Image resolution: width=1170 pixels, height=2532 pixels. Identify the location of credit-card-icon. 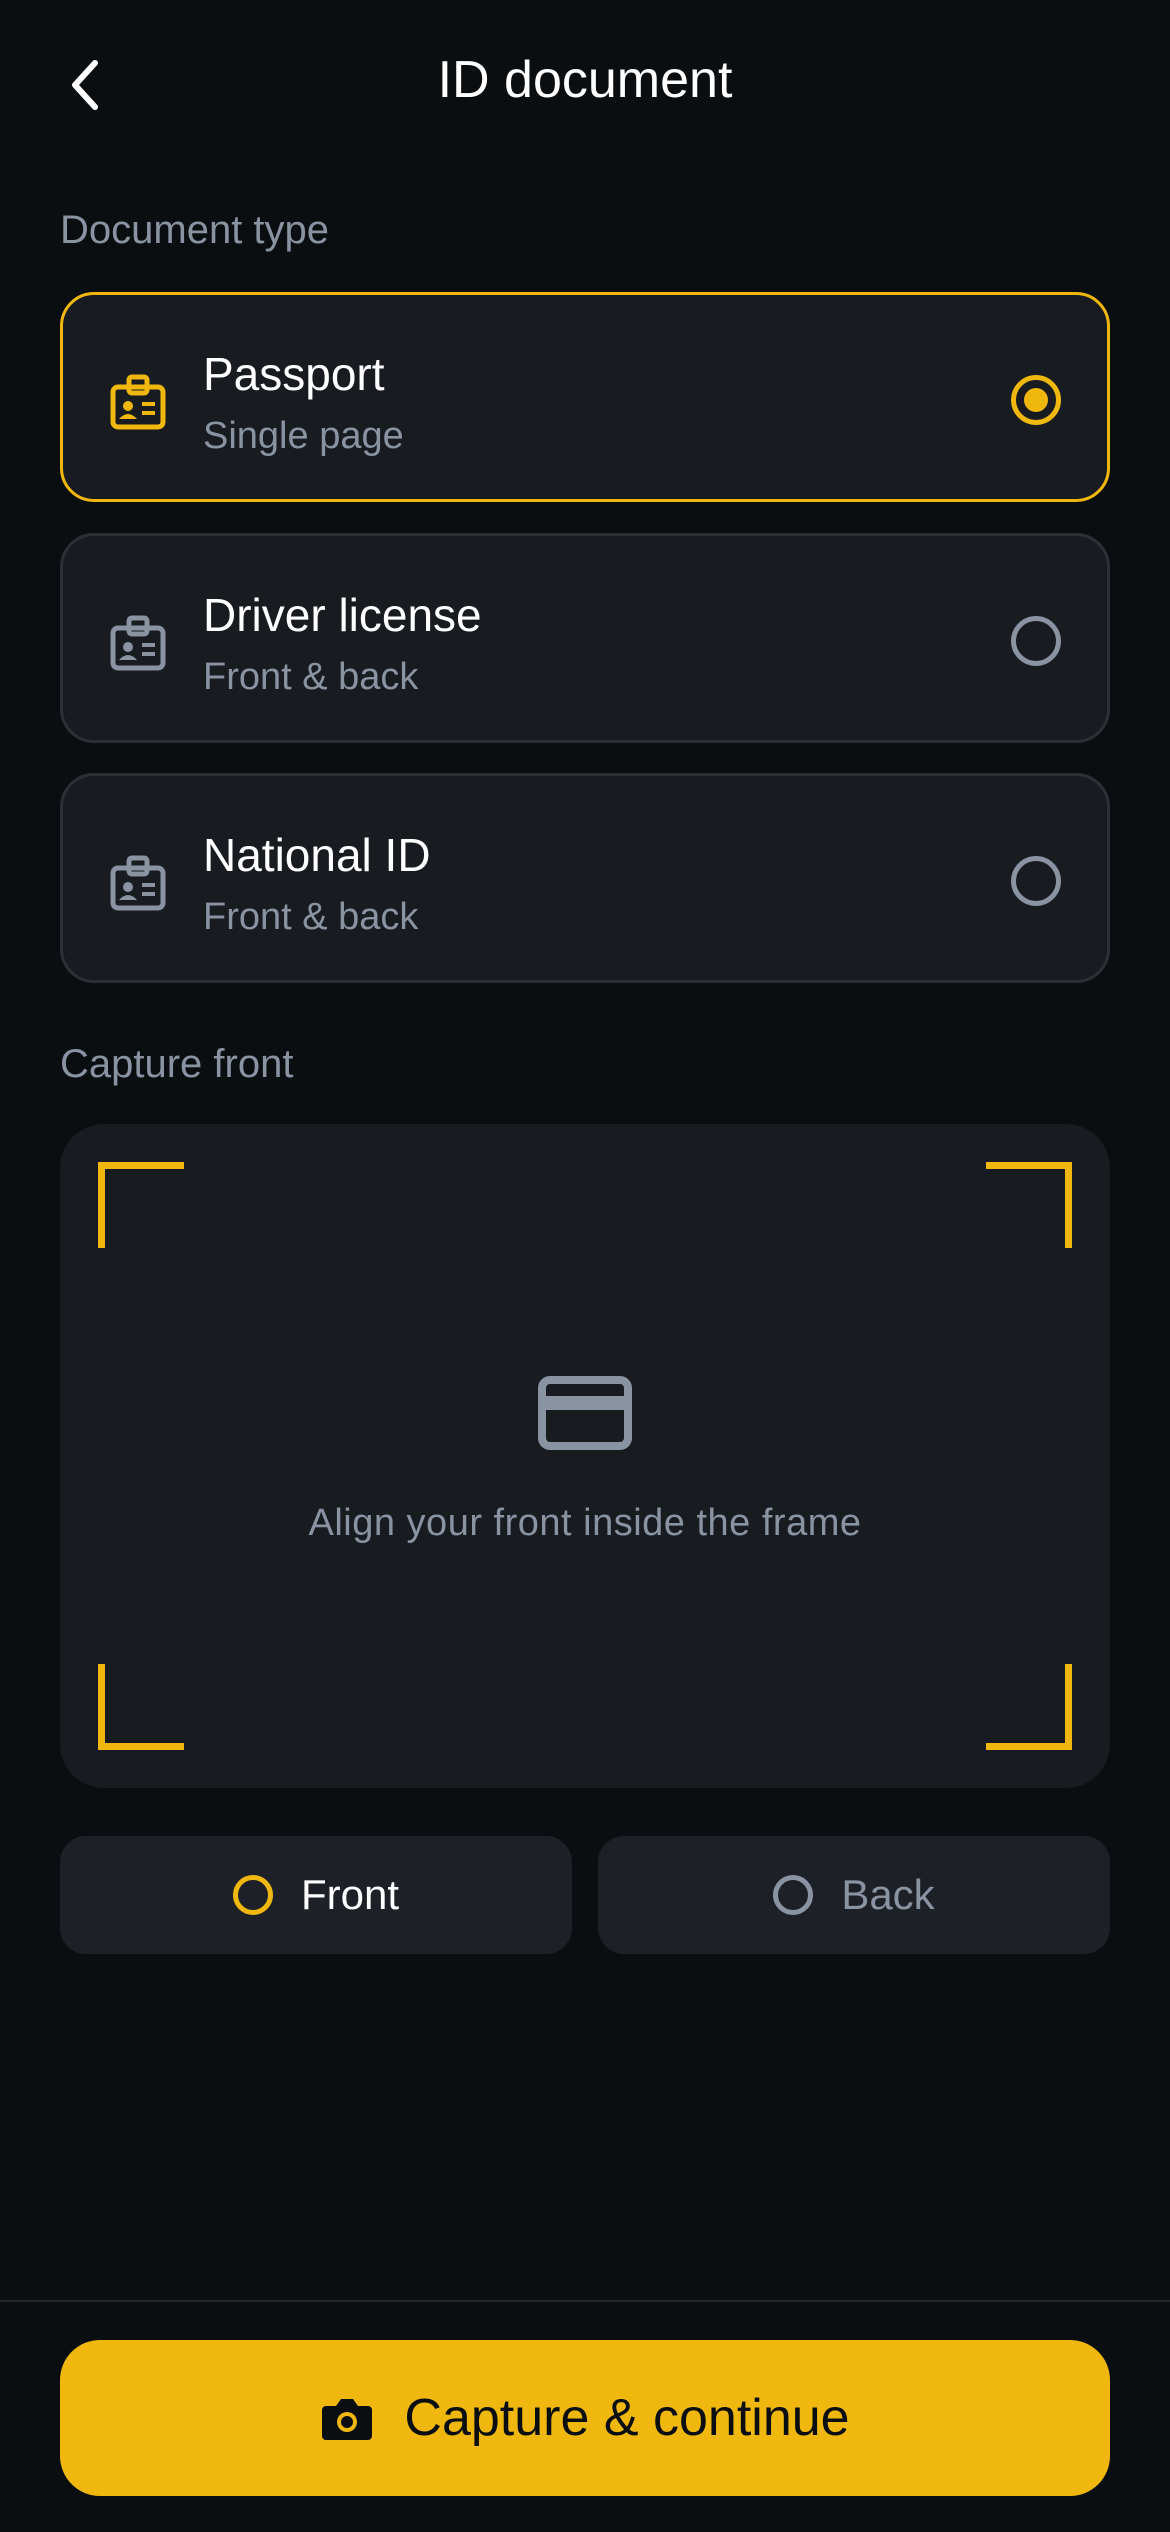
(585, 1413).